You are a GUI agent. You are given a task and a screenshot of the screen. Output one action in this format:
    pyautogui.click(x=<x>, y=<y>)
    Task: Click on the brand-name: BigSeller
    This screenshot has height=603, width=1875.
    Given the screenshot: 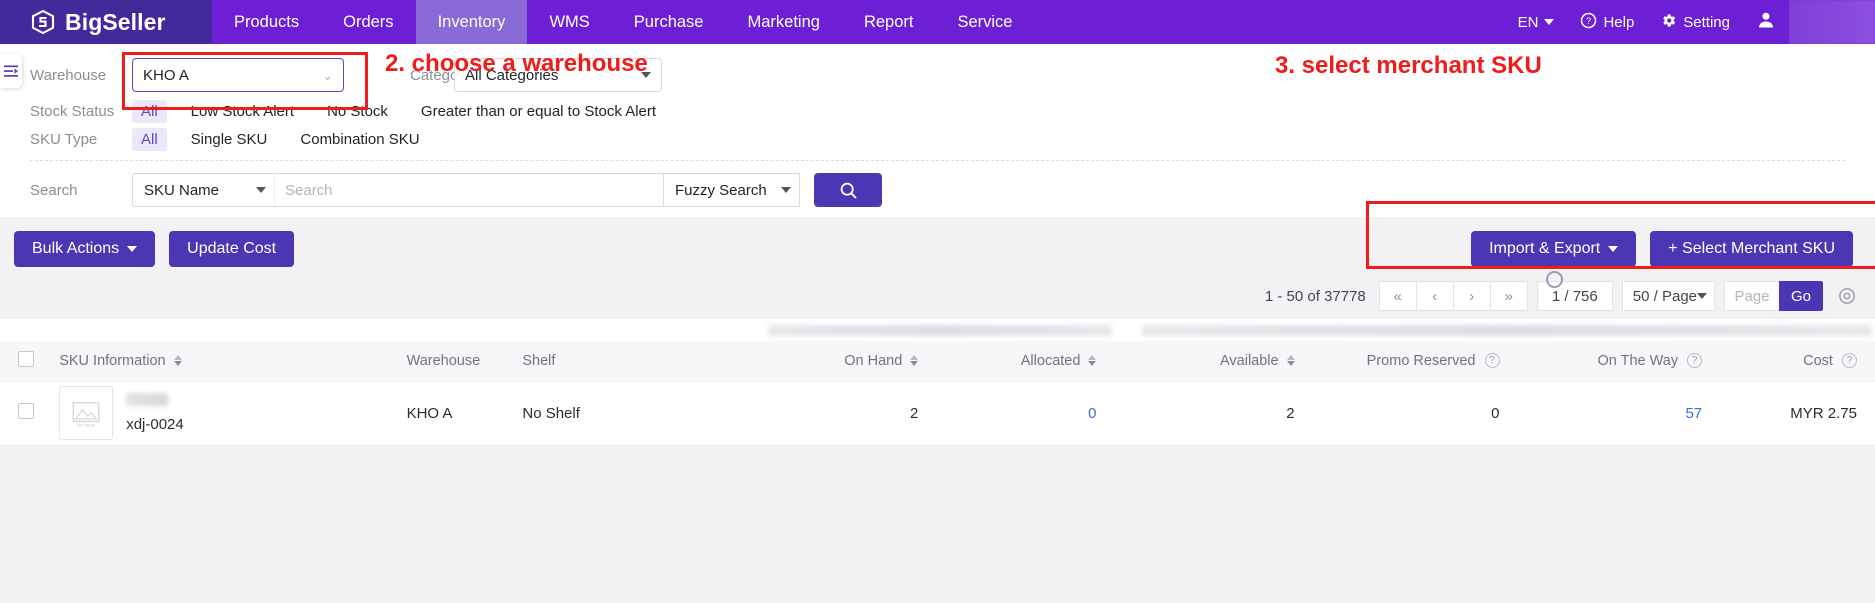 What is the action you would take?
    pyautogui.click(x=115, y=21)
    